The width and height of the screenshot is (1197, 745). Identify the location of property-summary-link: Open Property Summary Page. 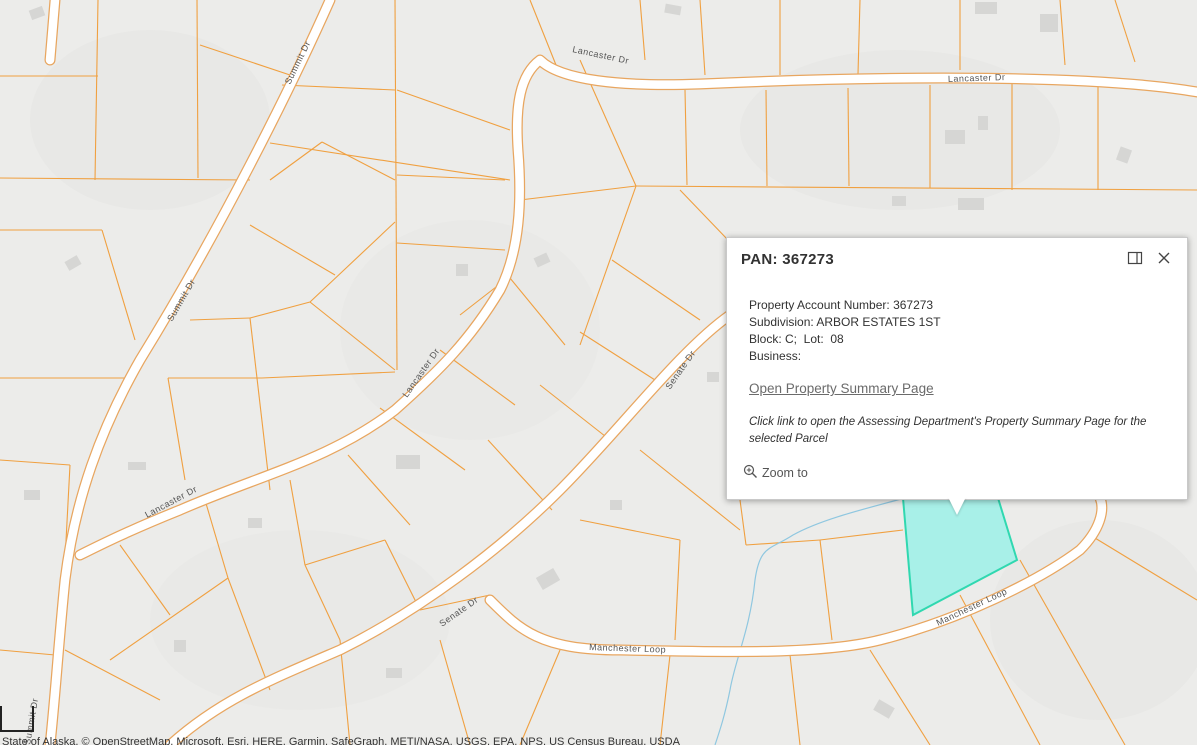
(841, 388).